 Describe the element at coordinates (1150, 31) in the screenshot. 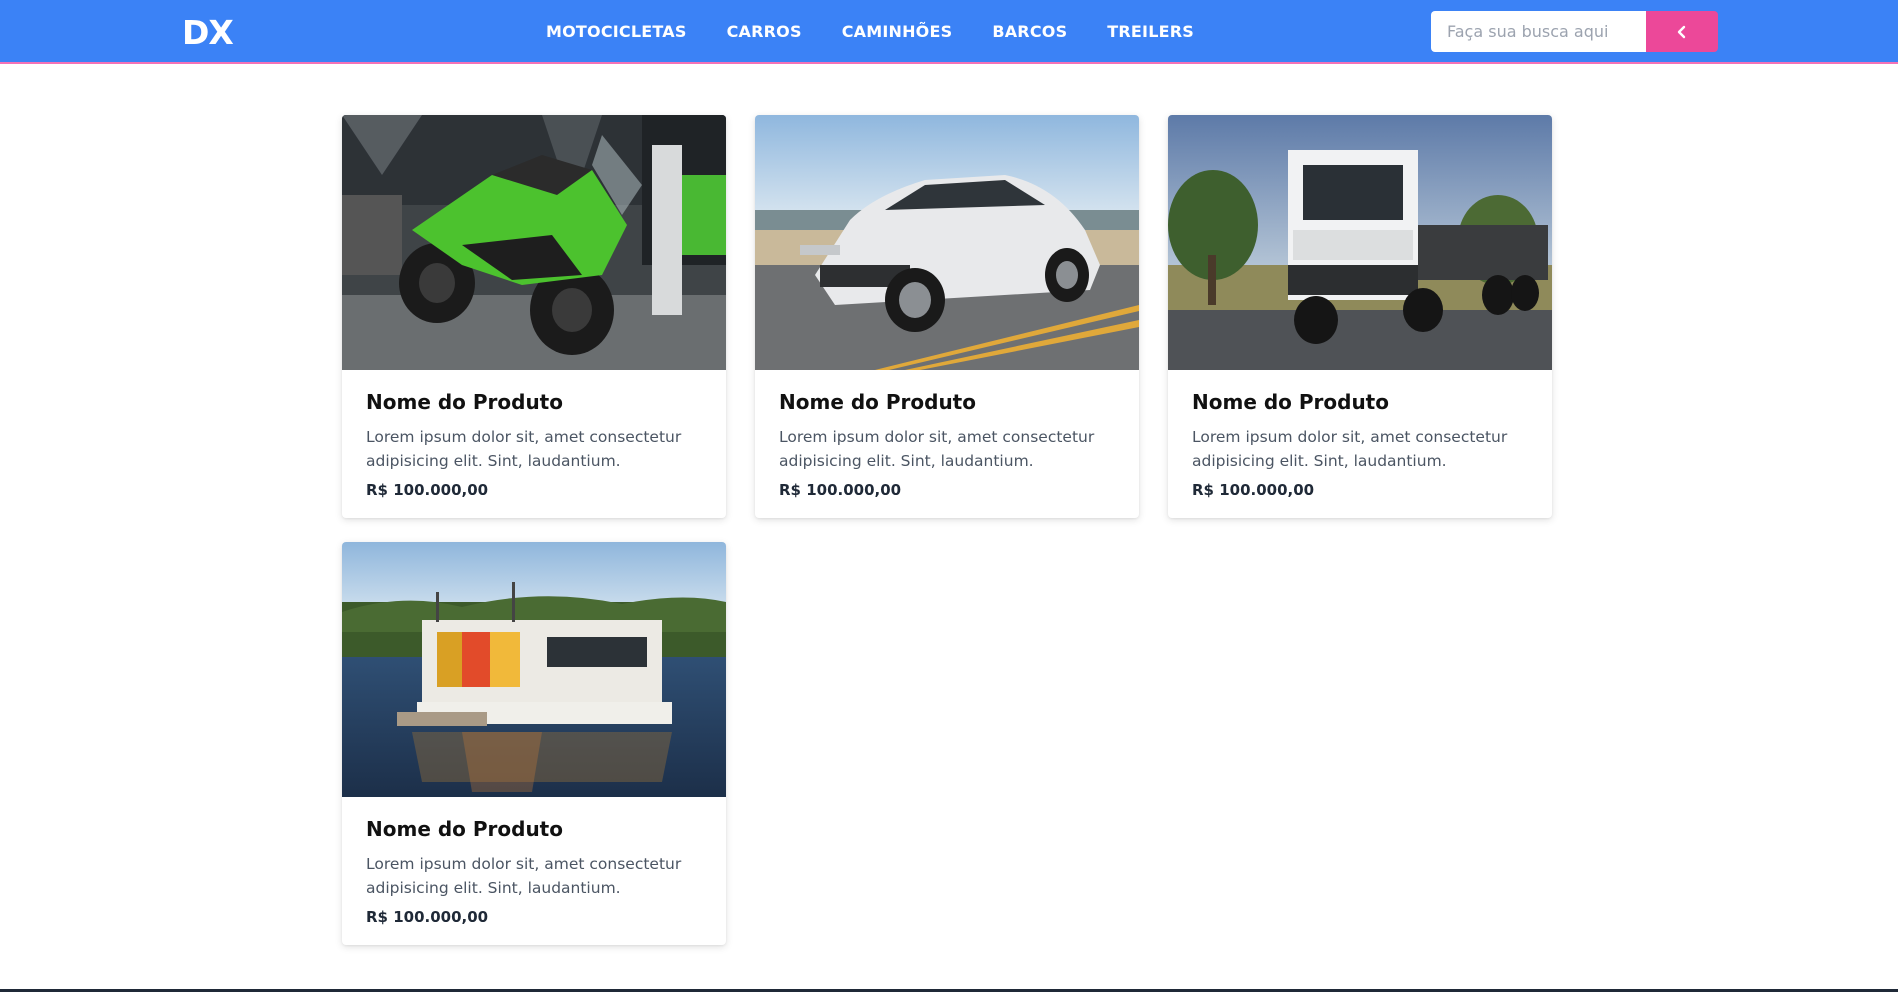

I see `nav-link-treilers: TREILERS` at that location.